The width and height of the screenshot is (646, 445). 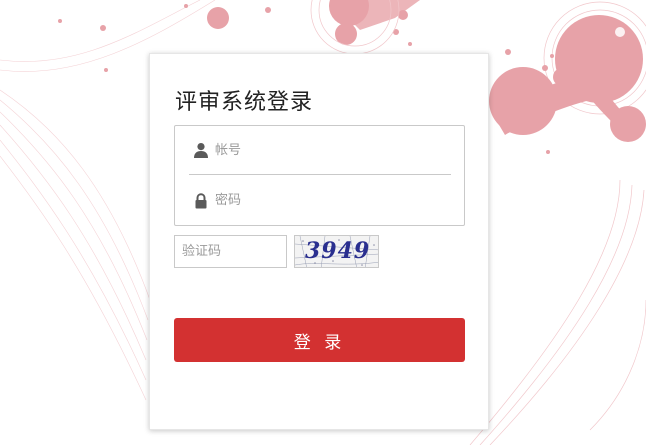 What do you see at coordinates (201, 200) in the screenshot?
I see `lock-icon` at bounding box center [201, 200].